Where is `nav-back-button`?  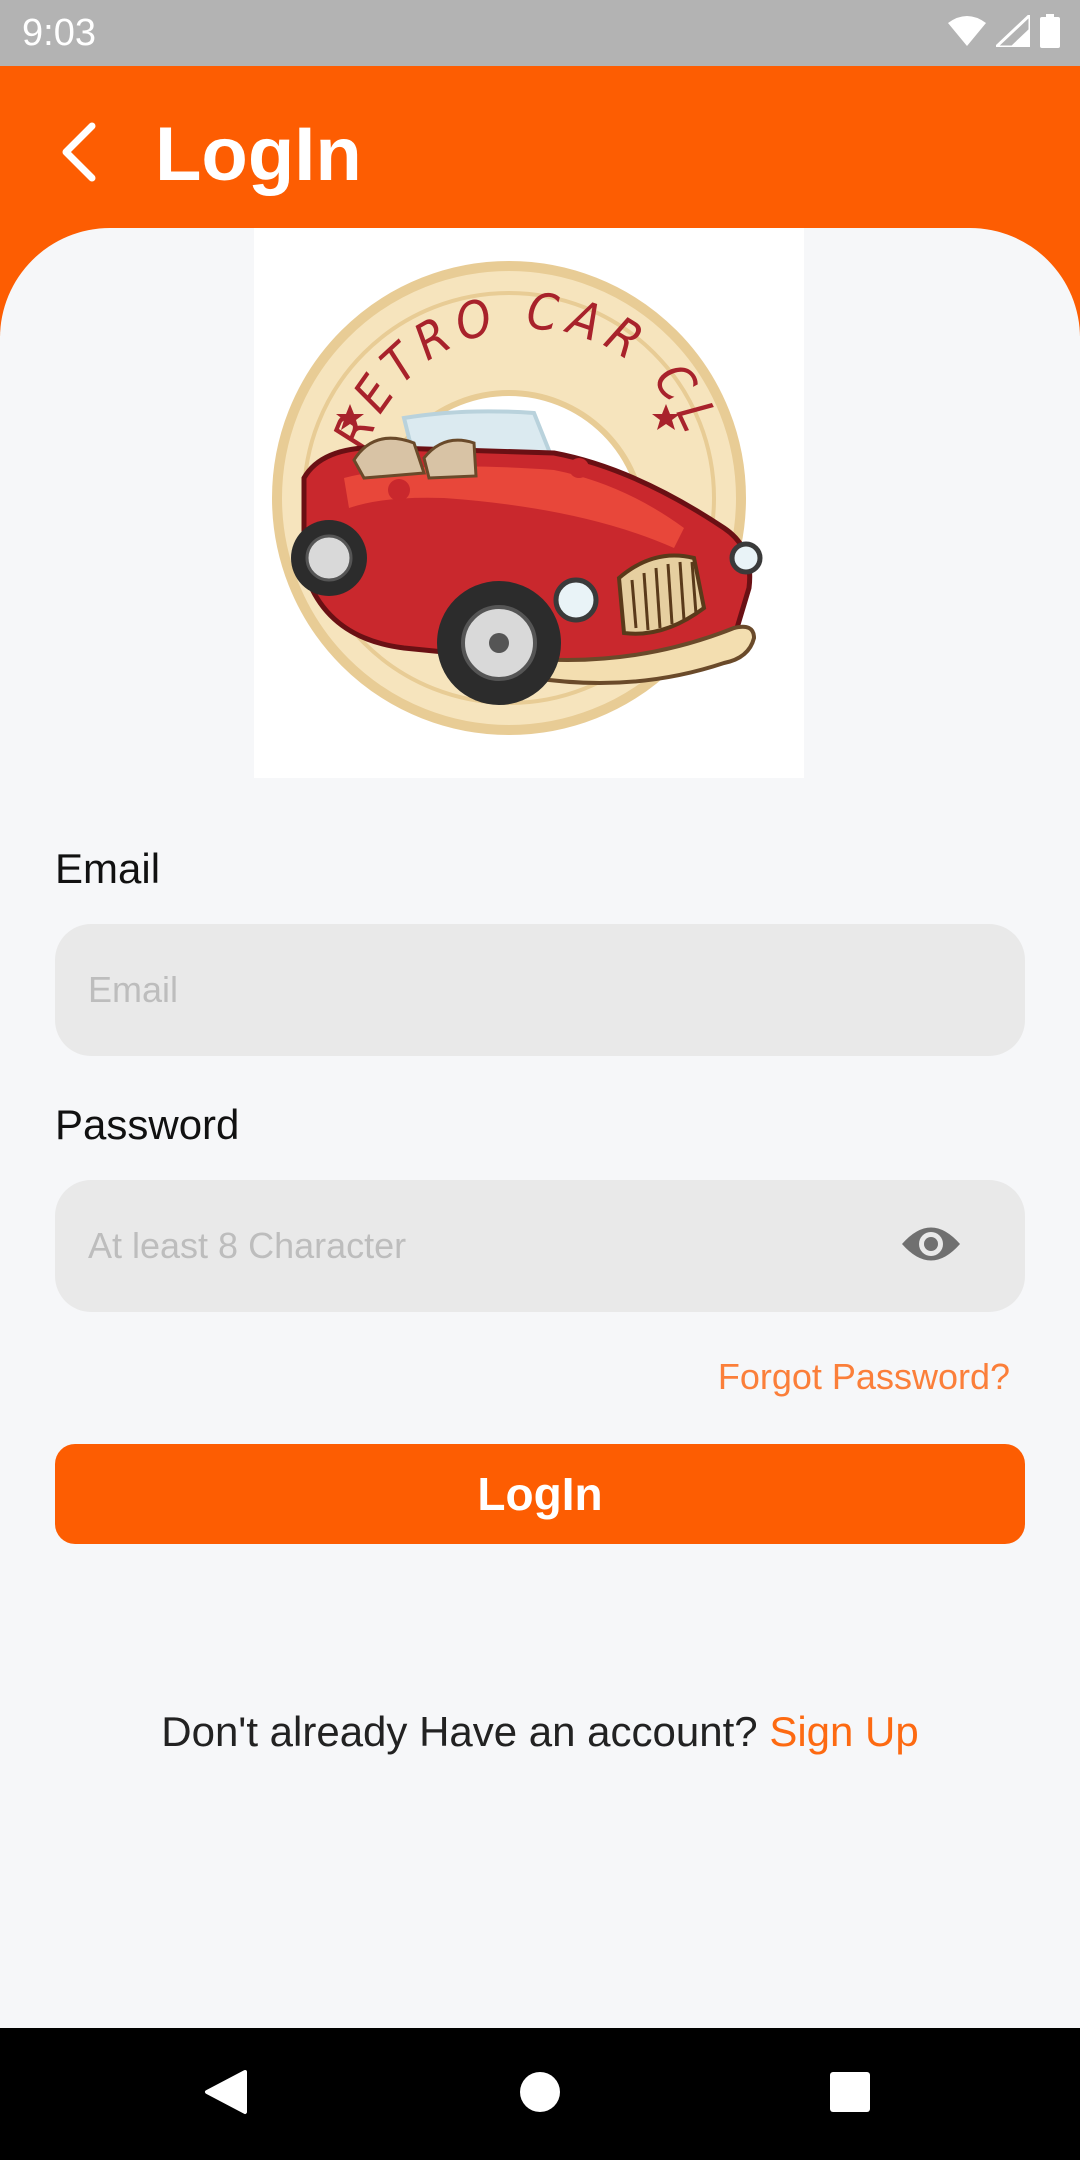
nav-back-button is located at coordinates (226, 2094).